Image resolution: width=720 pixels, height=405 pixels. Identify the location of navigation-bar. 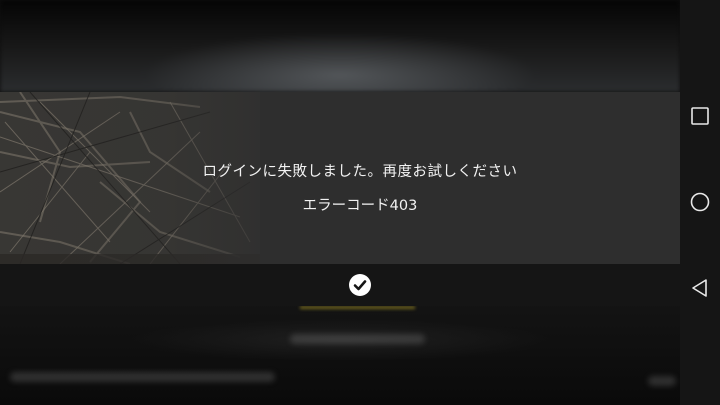
(700, 202).